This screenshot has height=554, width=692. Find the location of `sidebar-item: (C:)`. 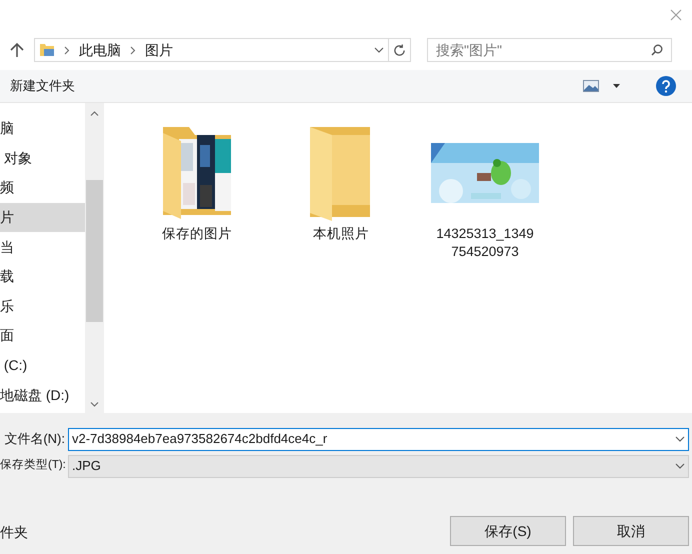

sidebar-item: (C:) is located at coordinates (42, 365).